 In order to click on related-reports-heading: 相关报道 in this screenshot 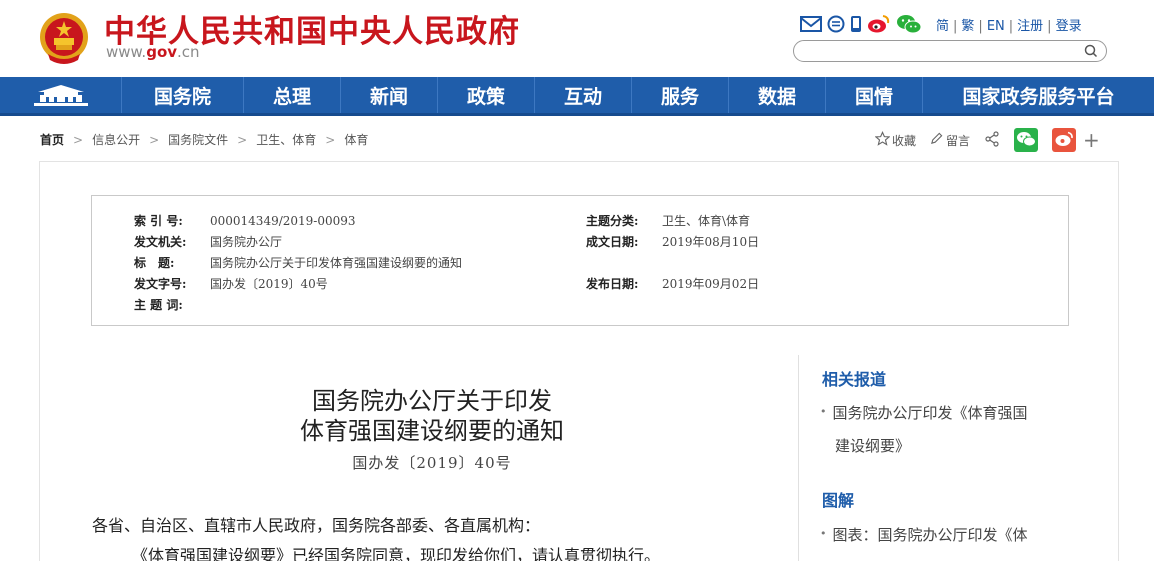, I will do `click(854, 379)`.